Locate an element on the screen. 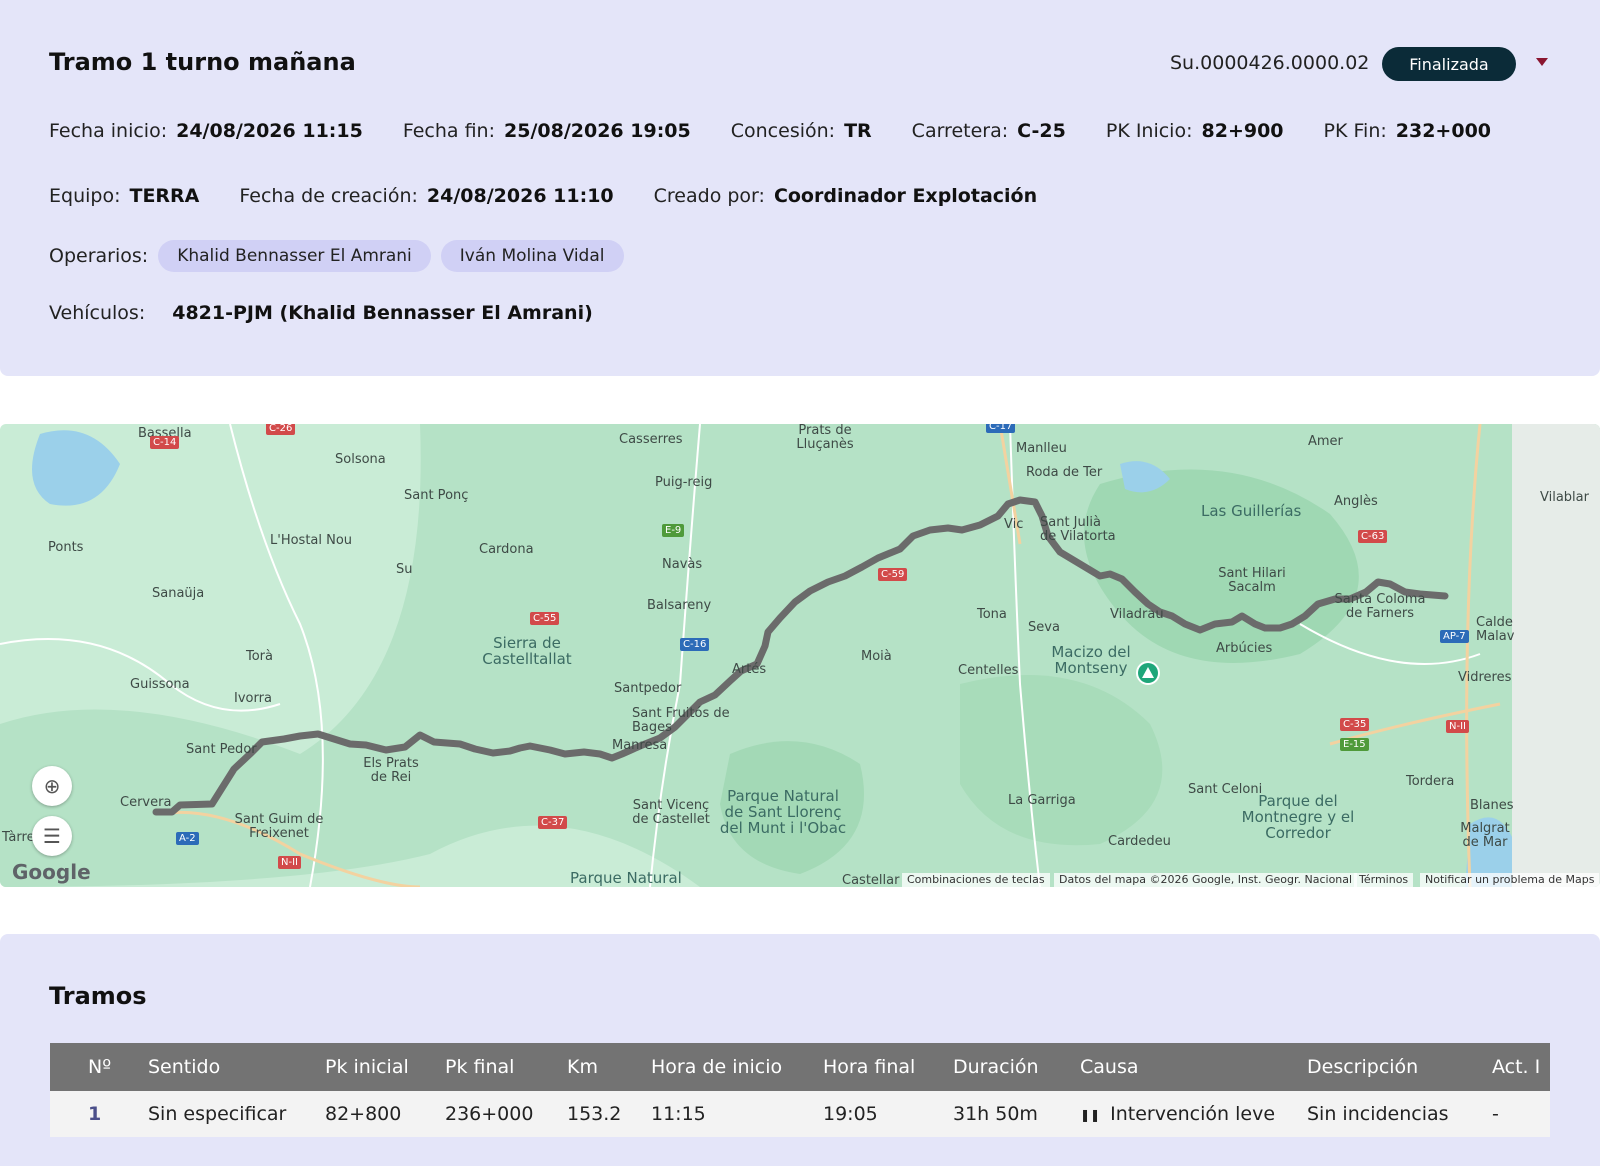  field-pk-inicio: PK Inicio: 82+900 is located at coordinates (1195, 131).